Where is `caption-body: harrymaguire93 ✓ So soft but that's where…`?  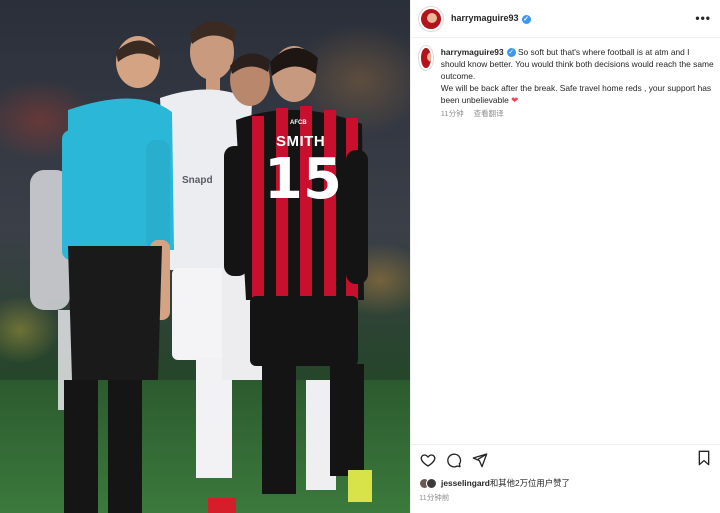 caption-body: harrymaguire93 ✓ So soft but that's where… is located at coordinates (578, 83).